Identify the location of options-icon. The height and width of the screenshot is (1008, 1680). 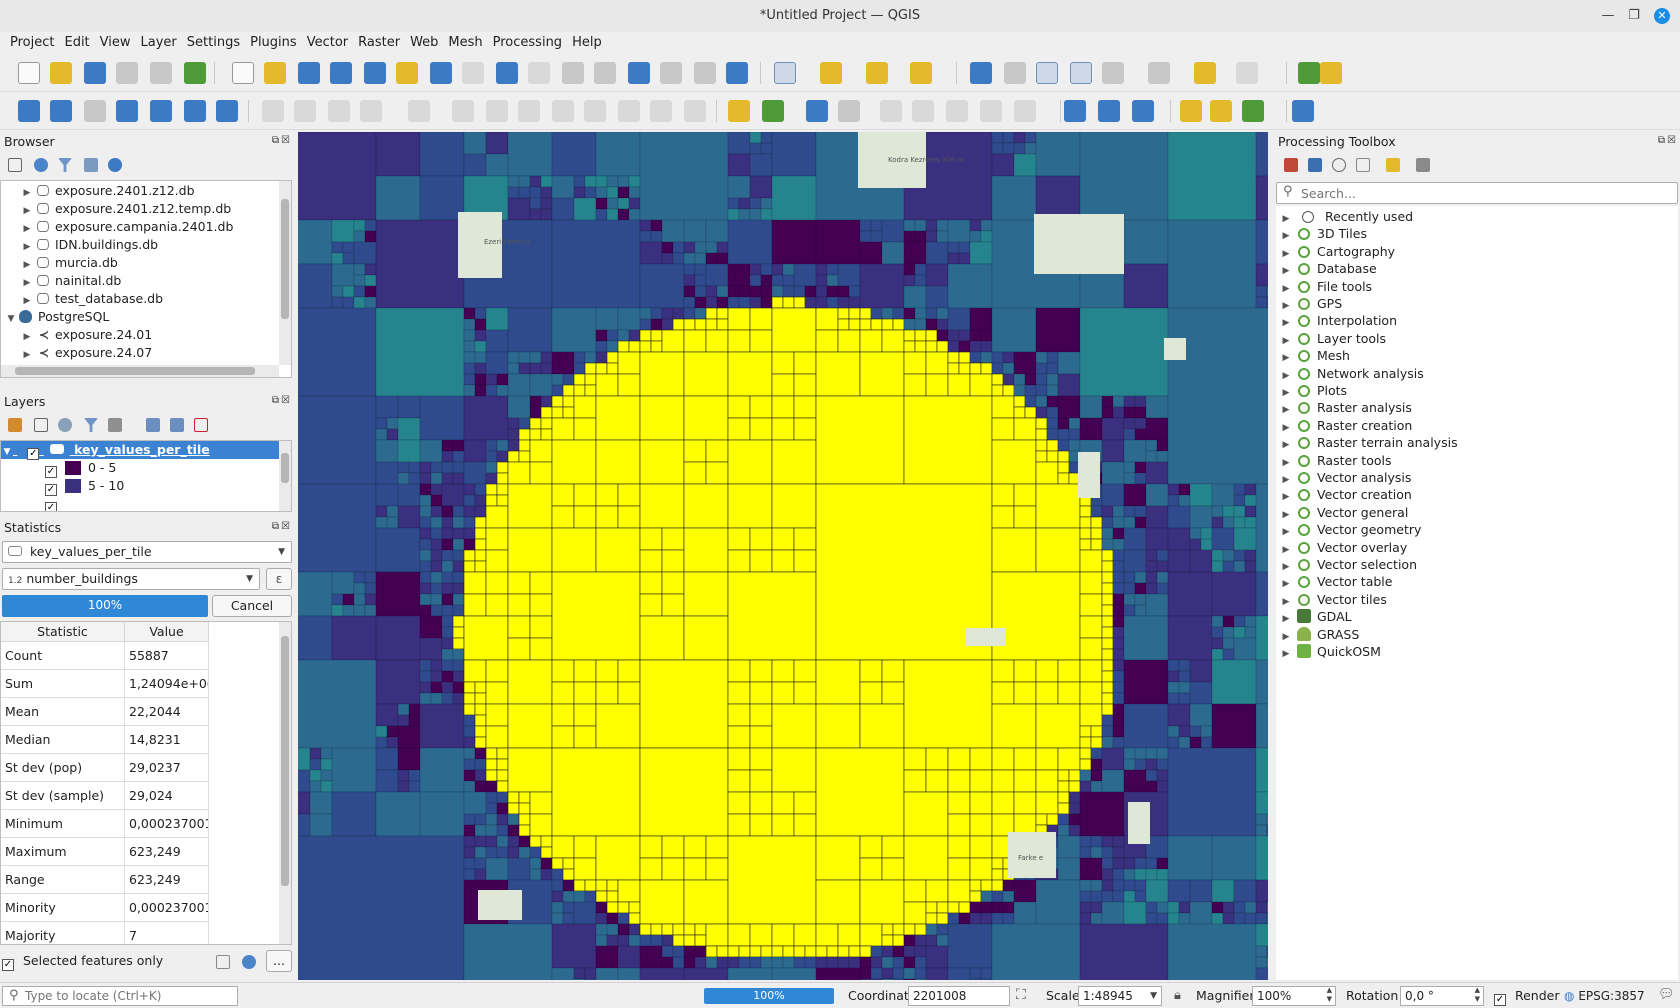
(1423, 165).